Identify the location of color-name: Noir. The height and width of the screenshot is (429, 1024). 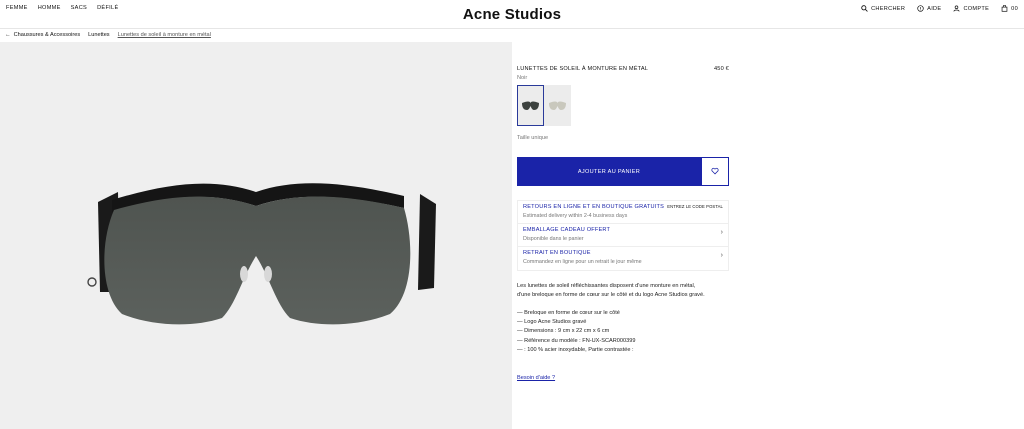
(522, 78).